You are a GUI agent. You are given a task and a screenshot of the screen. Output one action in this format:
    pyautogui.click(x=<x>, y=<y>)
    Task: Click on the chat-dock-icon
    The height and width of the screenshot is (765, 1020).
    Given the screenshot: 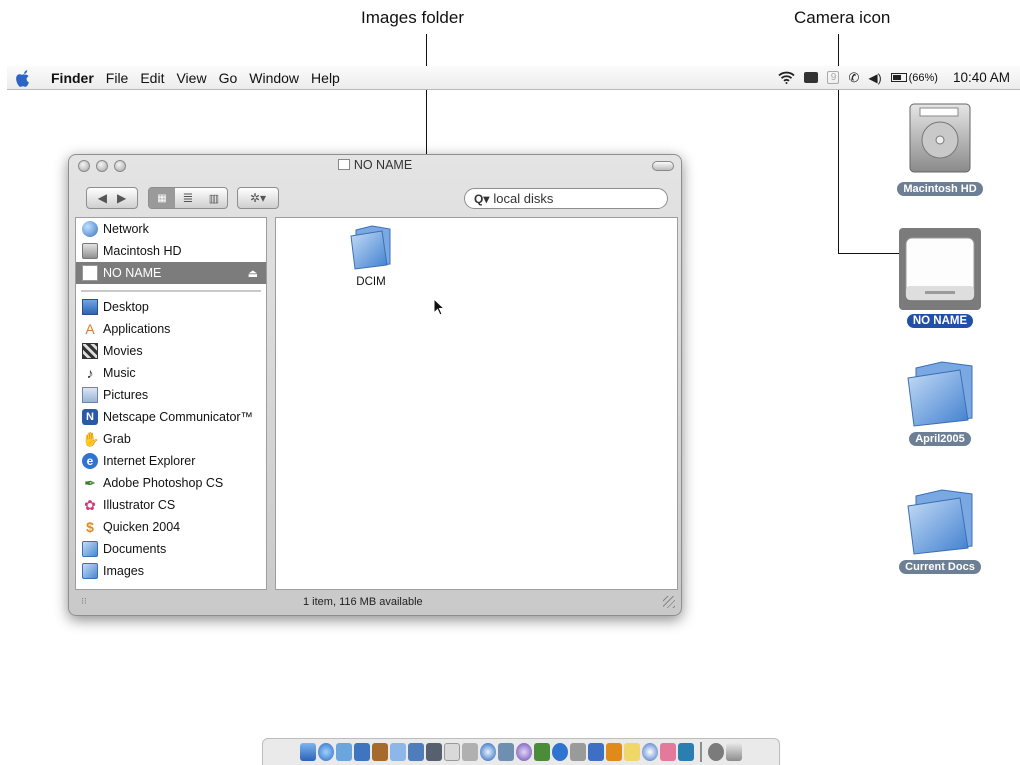 What is the action you would take?
    pyautogui.click(x=344, y=752)
    